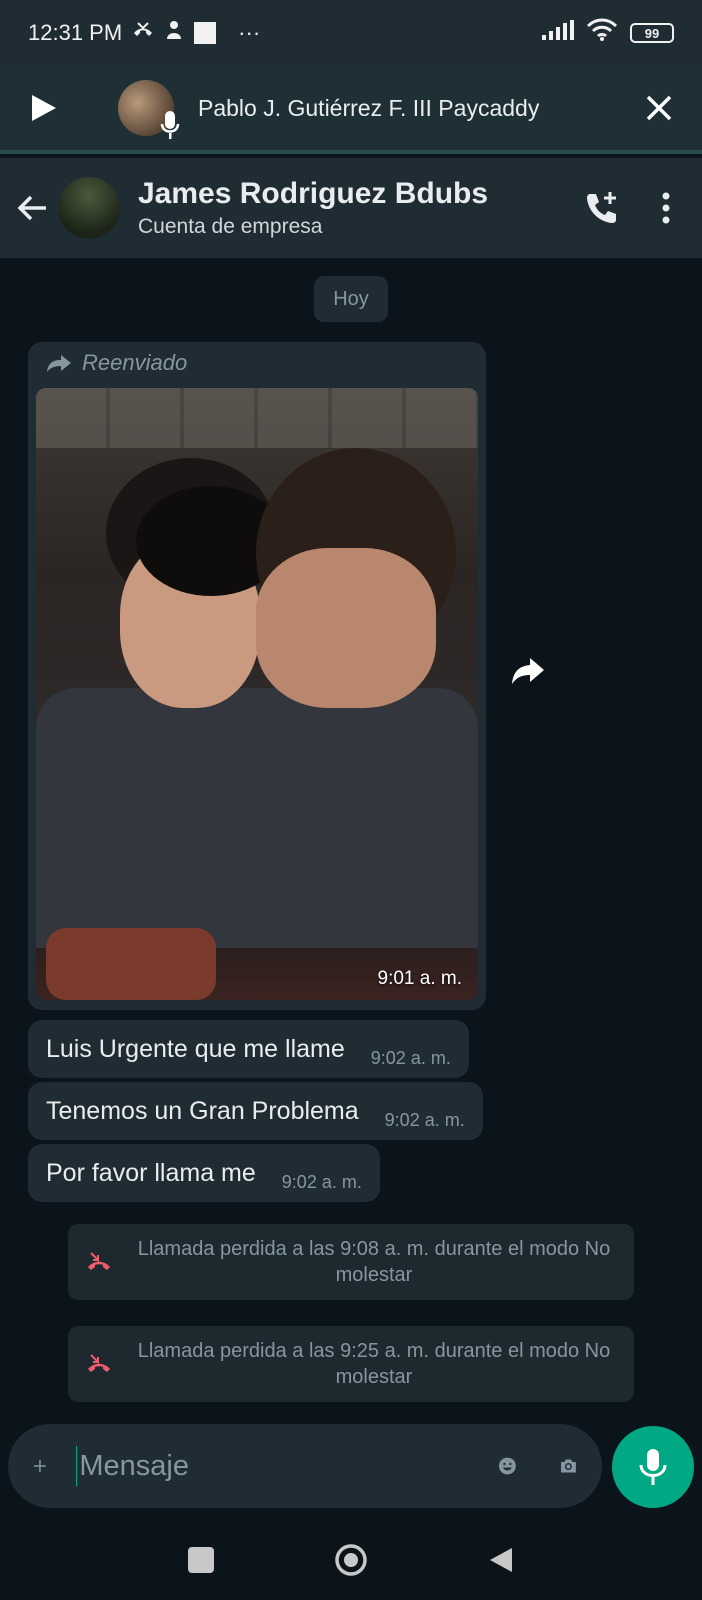 Image resolution: width=702 pixels, height=1600 pixels. I want to click on play-icon, so click(43, 108).